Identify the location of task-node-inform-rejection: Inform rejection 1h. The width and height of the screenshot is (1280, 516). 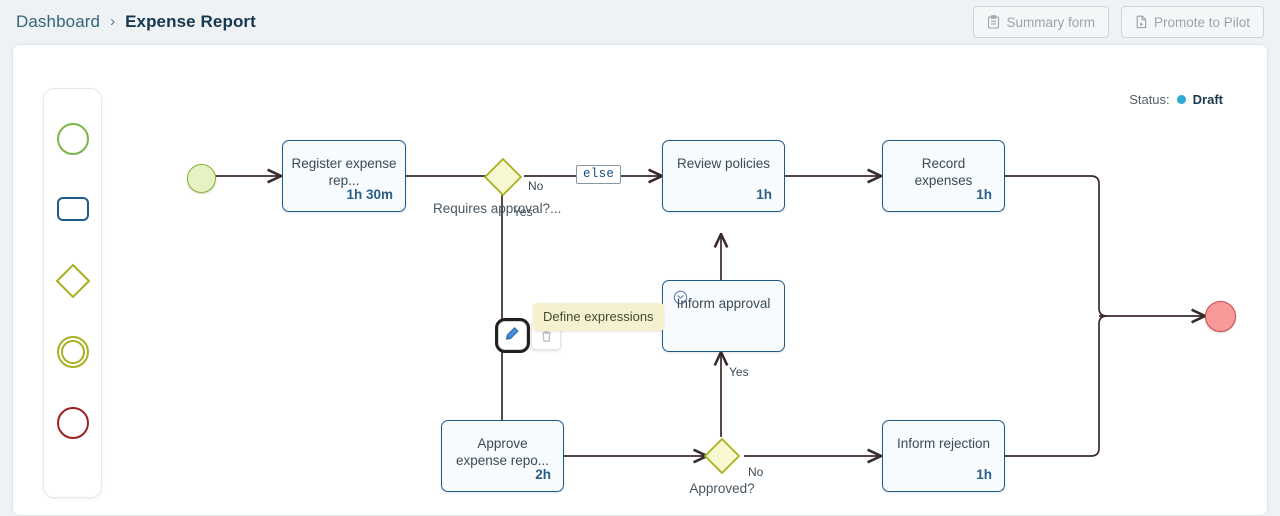
(943, 456).